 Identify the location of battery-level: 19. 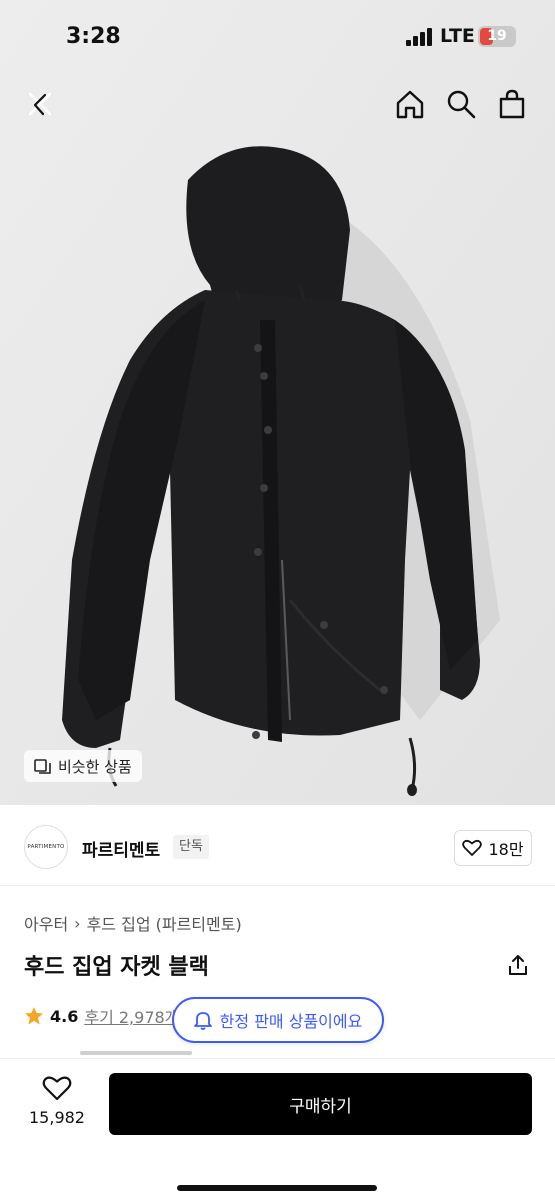
(497, 36).